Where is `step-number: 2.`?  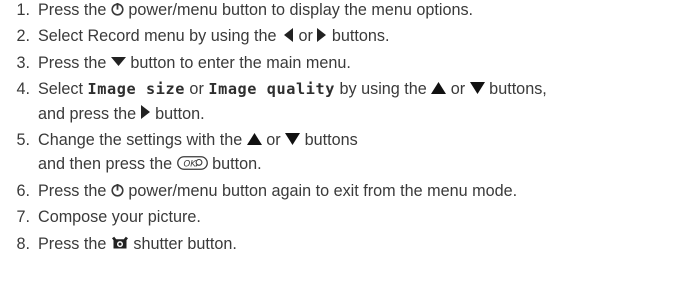
step-number: 2. is located at coordinates (23, 36).